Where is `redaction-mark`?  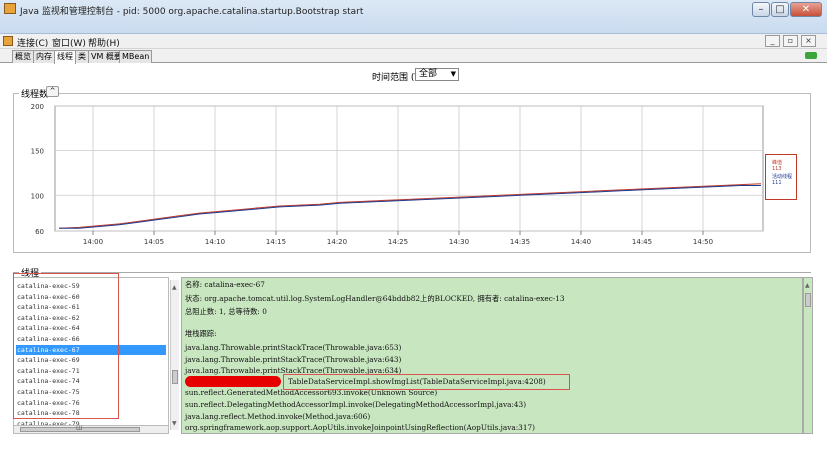
redaction-mark is located at coordinates (233, 381).